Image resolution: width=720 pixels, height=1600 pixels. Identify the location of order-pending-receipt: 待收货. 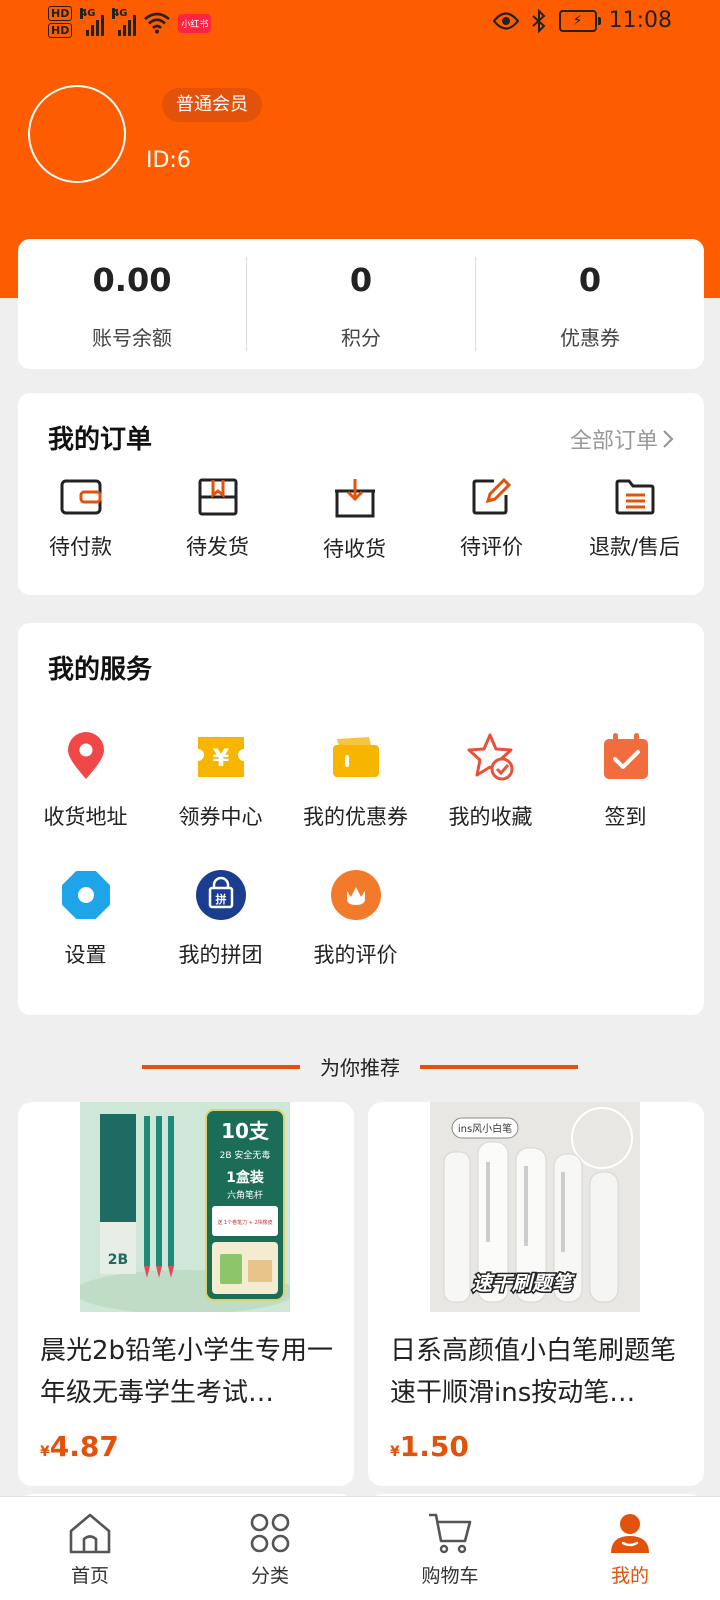
(354, 520).